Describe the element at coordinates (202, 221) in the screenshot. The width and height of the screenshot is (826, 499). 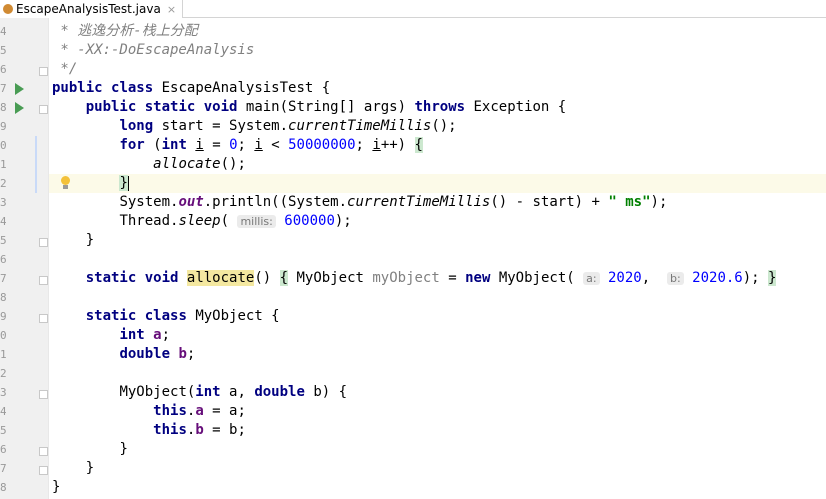
I see `code-line: Thread.sleep( millis: 600000);` at that location.